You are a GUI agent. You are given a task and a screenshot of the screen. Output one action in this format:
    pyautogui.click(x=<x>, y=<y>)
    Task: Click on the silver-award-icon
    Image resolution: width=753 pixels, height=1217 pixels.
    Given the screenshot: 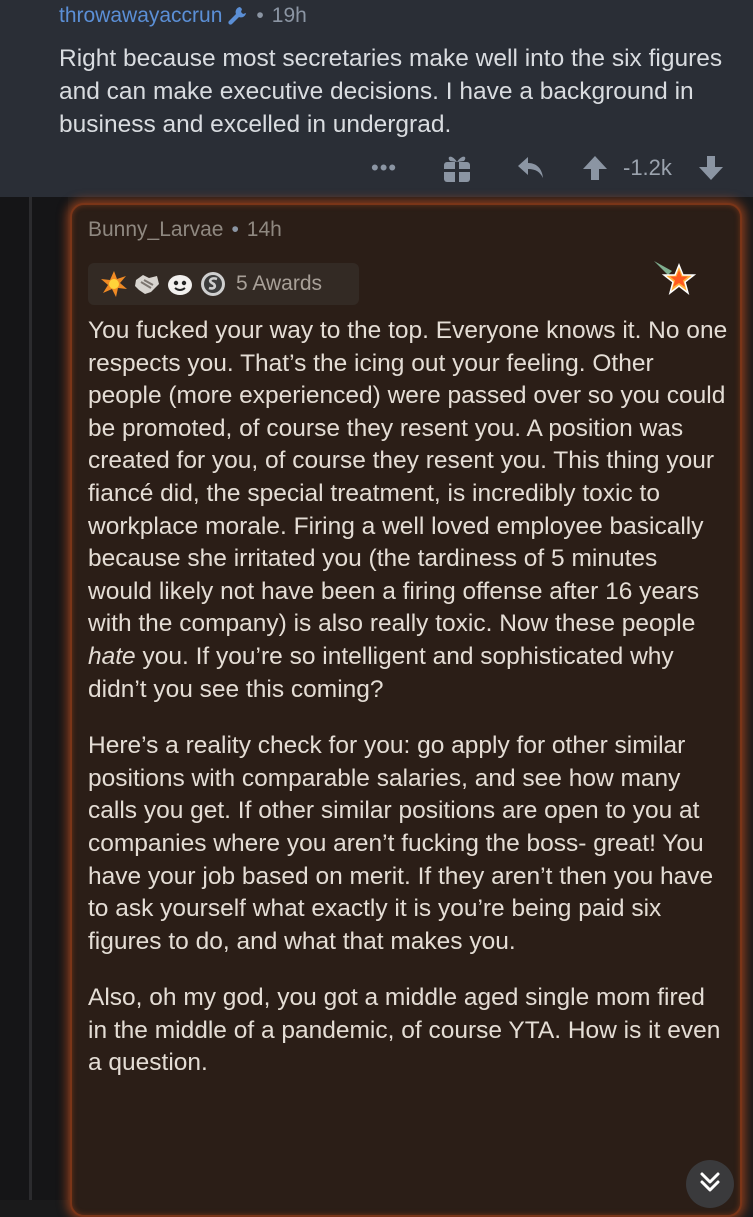 What is the action you would take?
    pyautogui.click(x=213, y=284)
    